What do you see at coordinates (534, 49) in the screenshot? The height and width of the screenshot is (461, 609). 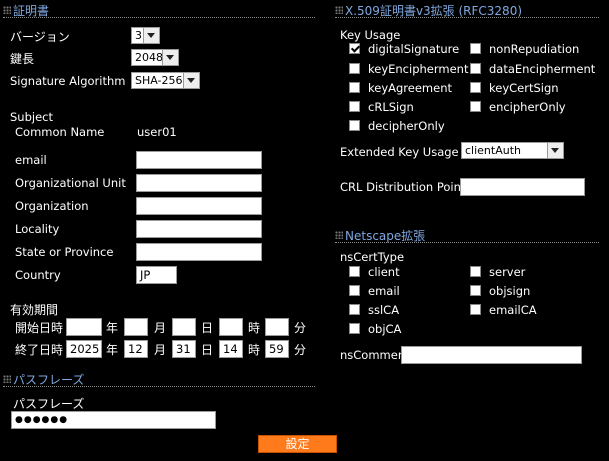 I see `nonrepudiation-label: nonRepudiation` at bounding box center [534, 49].